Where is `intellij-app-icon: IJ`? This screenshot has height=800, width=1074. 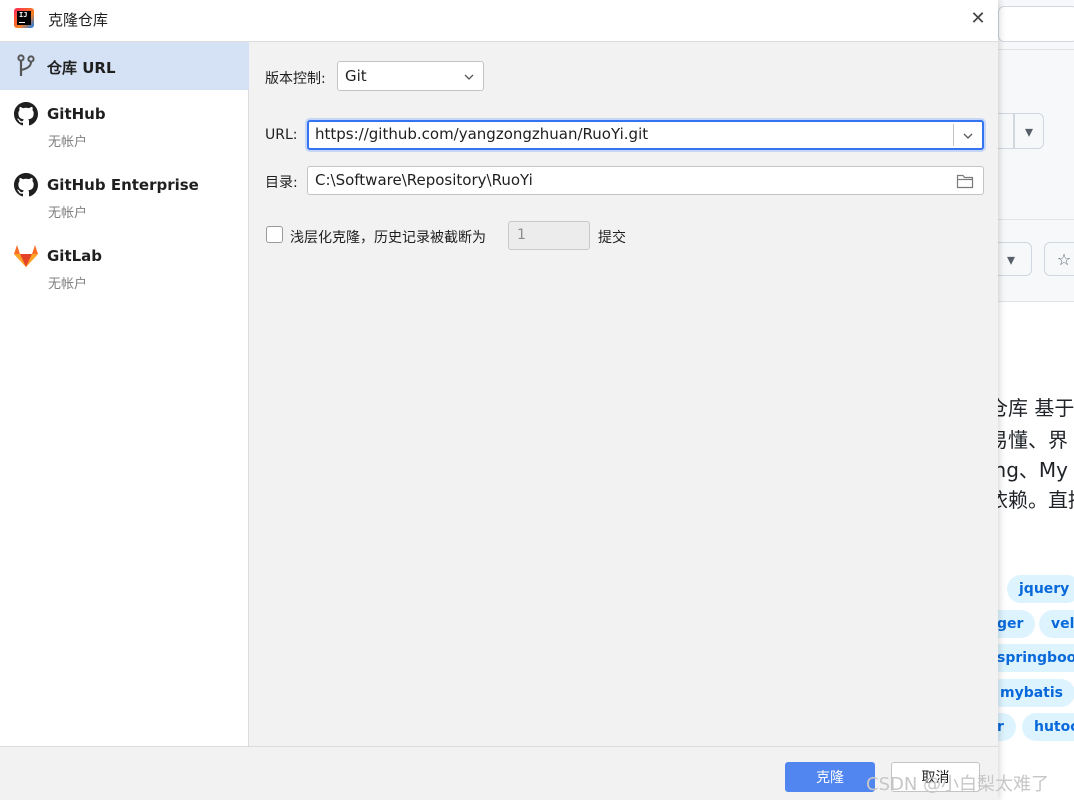 intellij-app-icon: IJ is located at coordinates (24, 18).